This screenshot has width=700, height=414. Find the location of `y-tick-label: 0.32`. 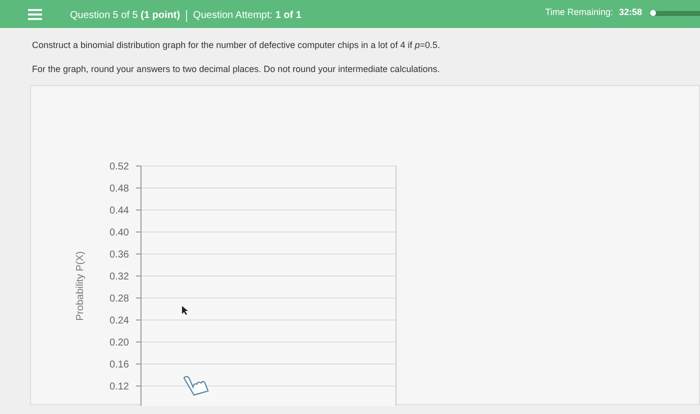

y-tick-label: 0.32 is located at coordinates (119, 277).